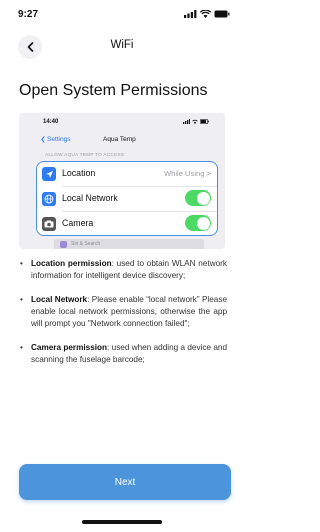 This screenshot has height=532, width=320. What do you see at coordinates (28, 14) in the screenshot?
I see `status-time: 9:27` at bounding box center [28, 14].